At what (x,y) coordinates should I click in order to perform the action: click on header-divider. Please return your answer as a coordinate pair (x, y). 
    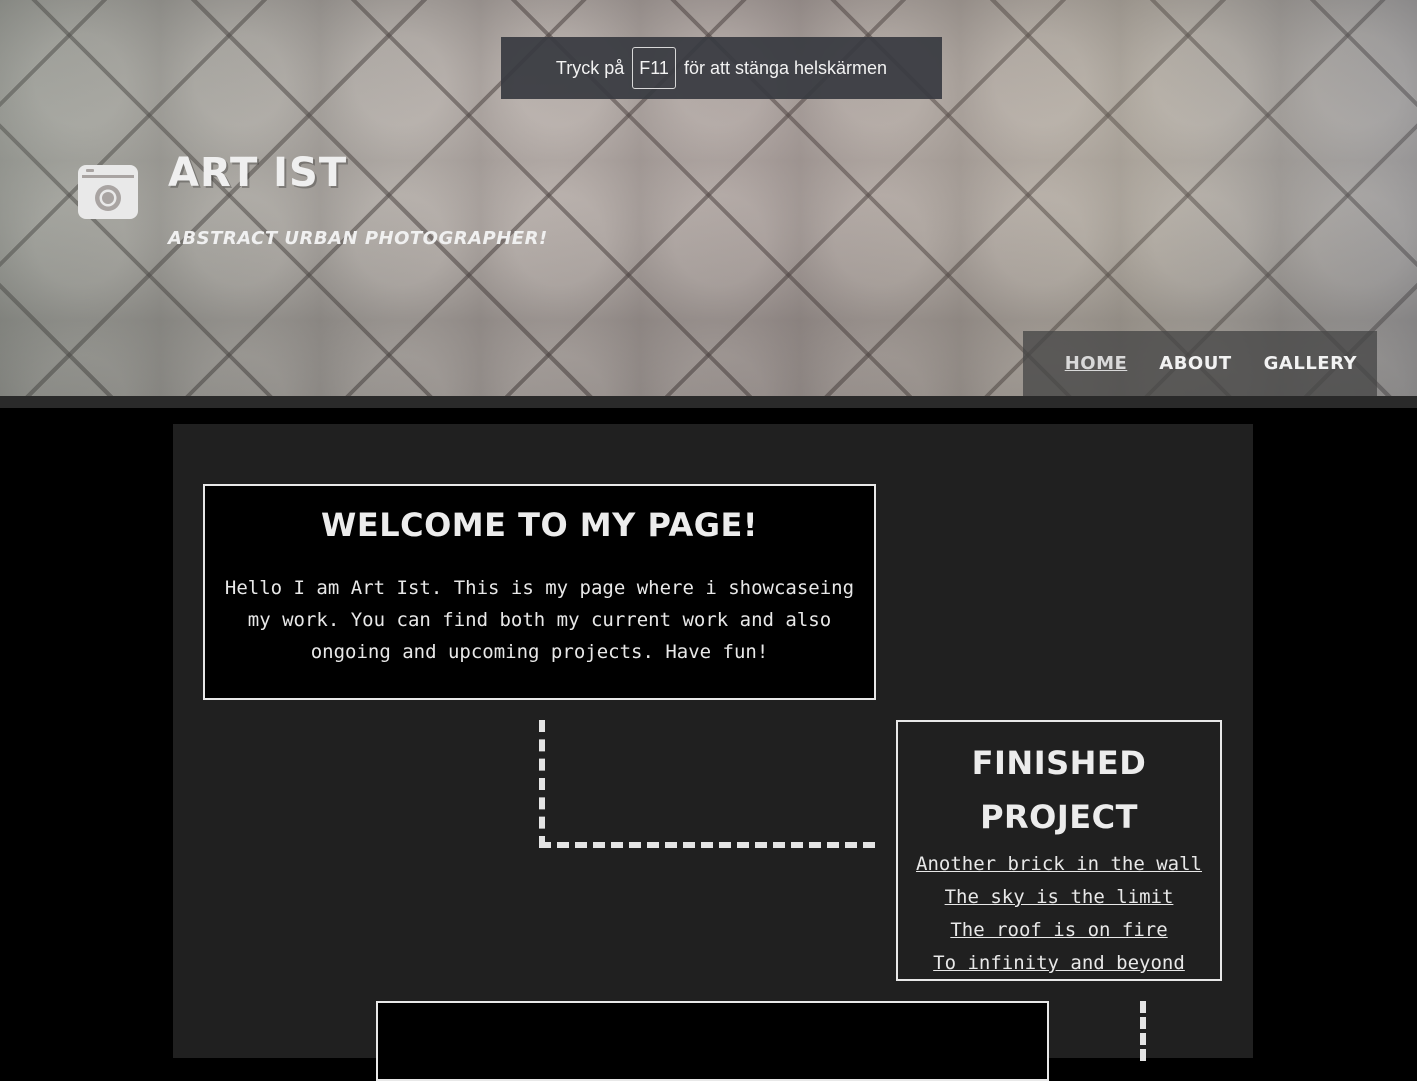
    Looking at the image, I should click on (708, 402).